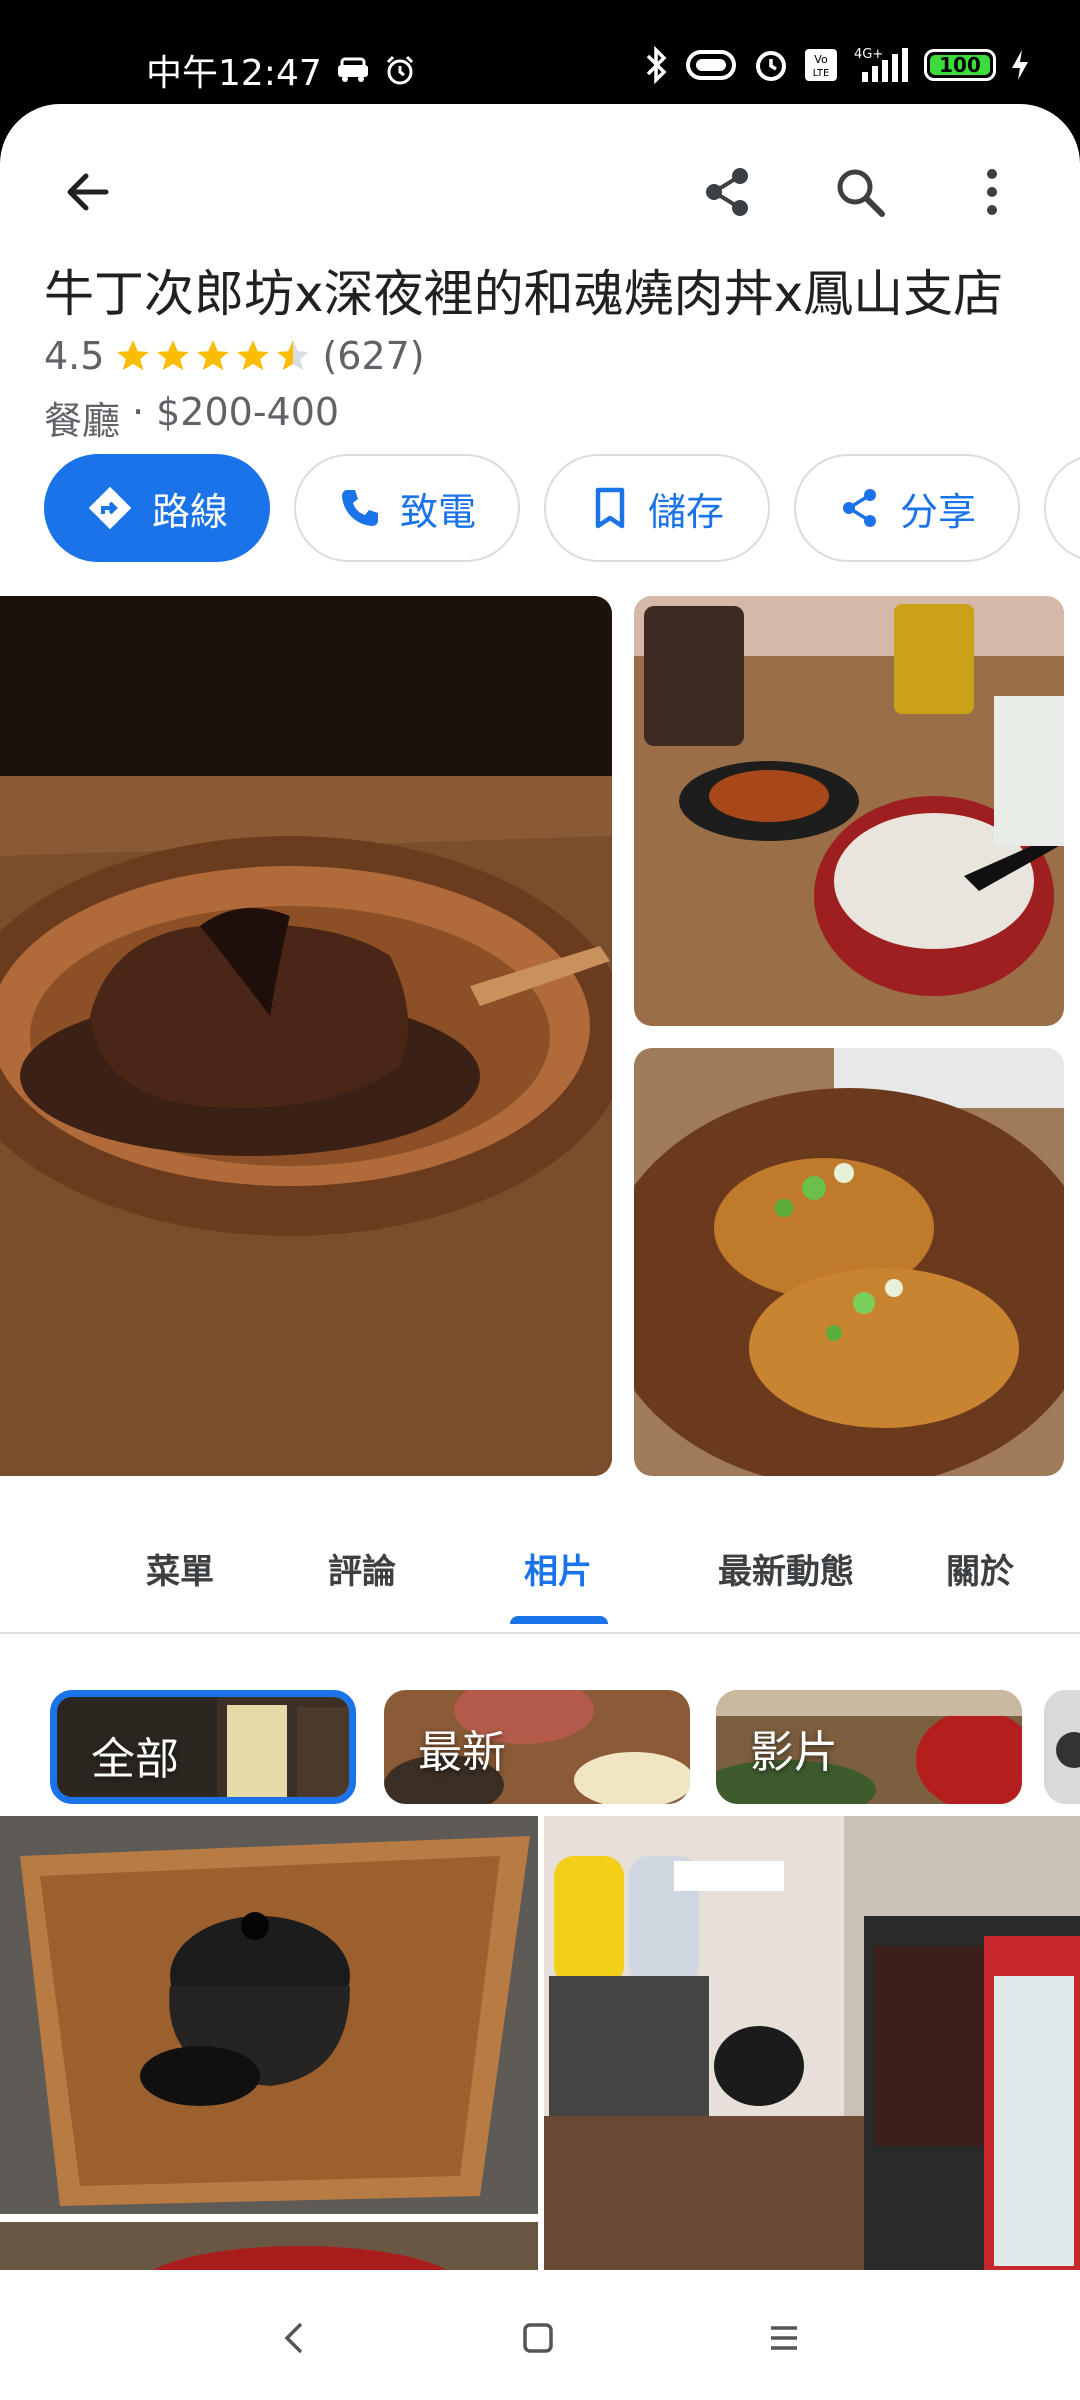 Image resolution: width=1080 pixels, height=2400 pixels. What do you see at coordinates (540, 52) in the screenshot?
I see `status-bar: 中午12:47 Vo LTE 4G+ 100` at bounding box center [540, 52].